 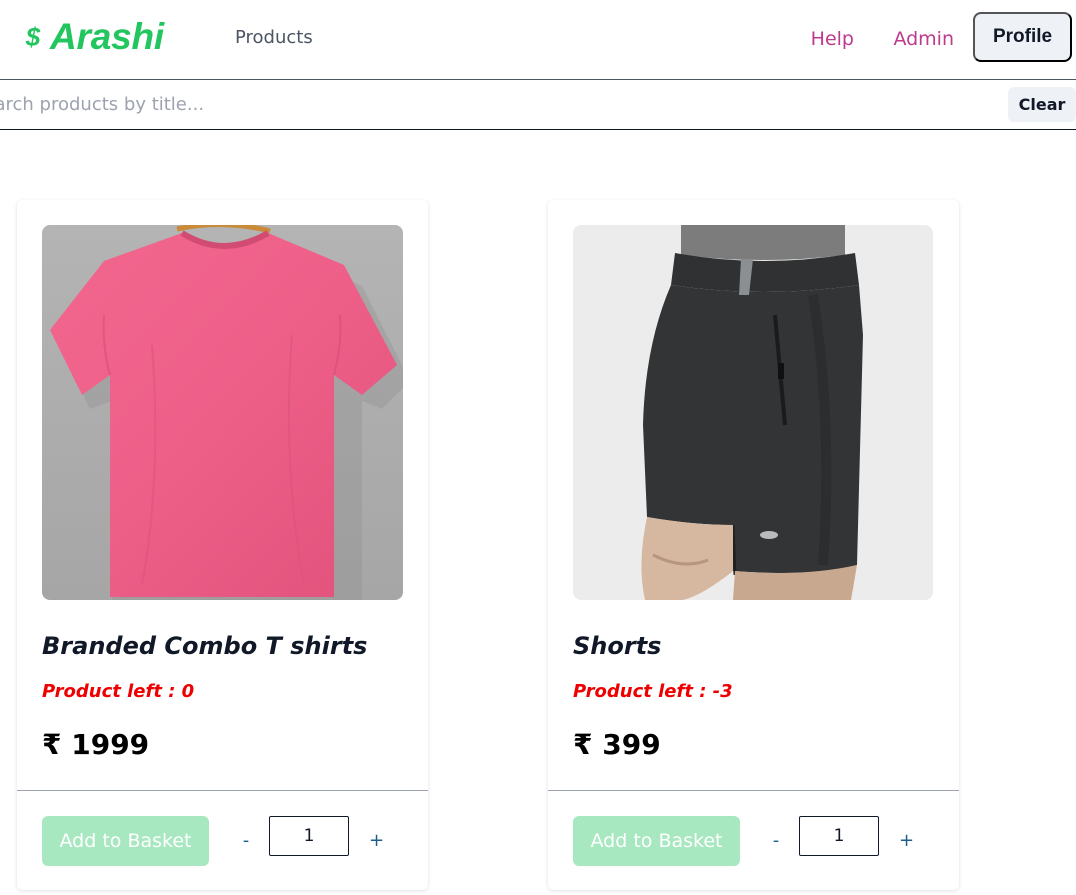 I want to click on product-stock-label: Product left : -3, so click(x=653, y=691).